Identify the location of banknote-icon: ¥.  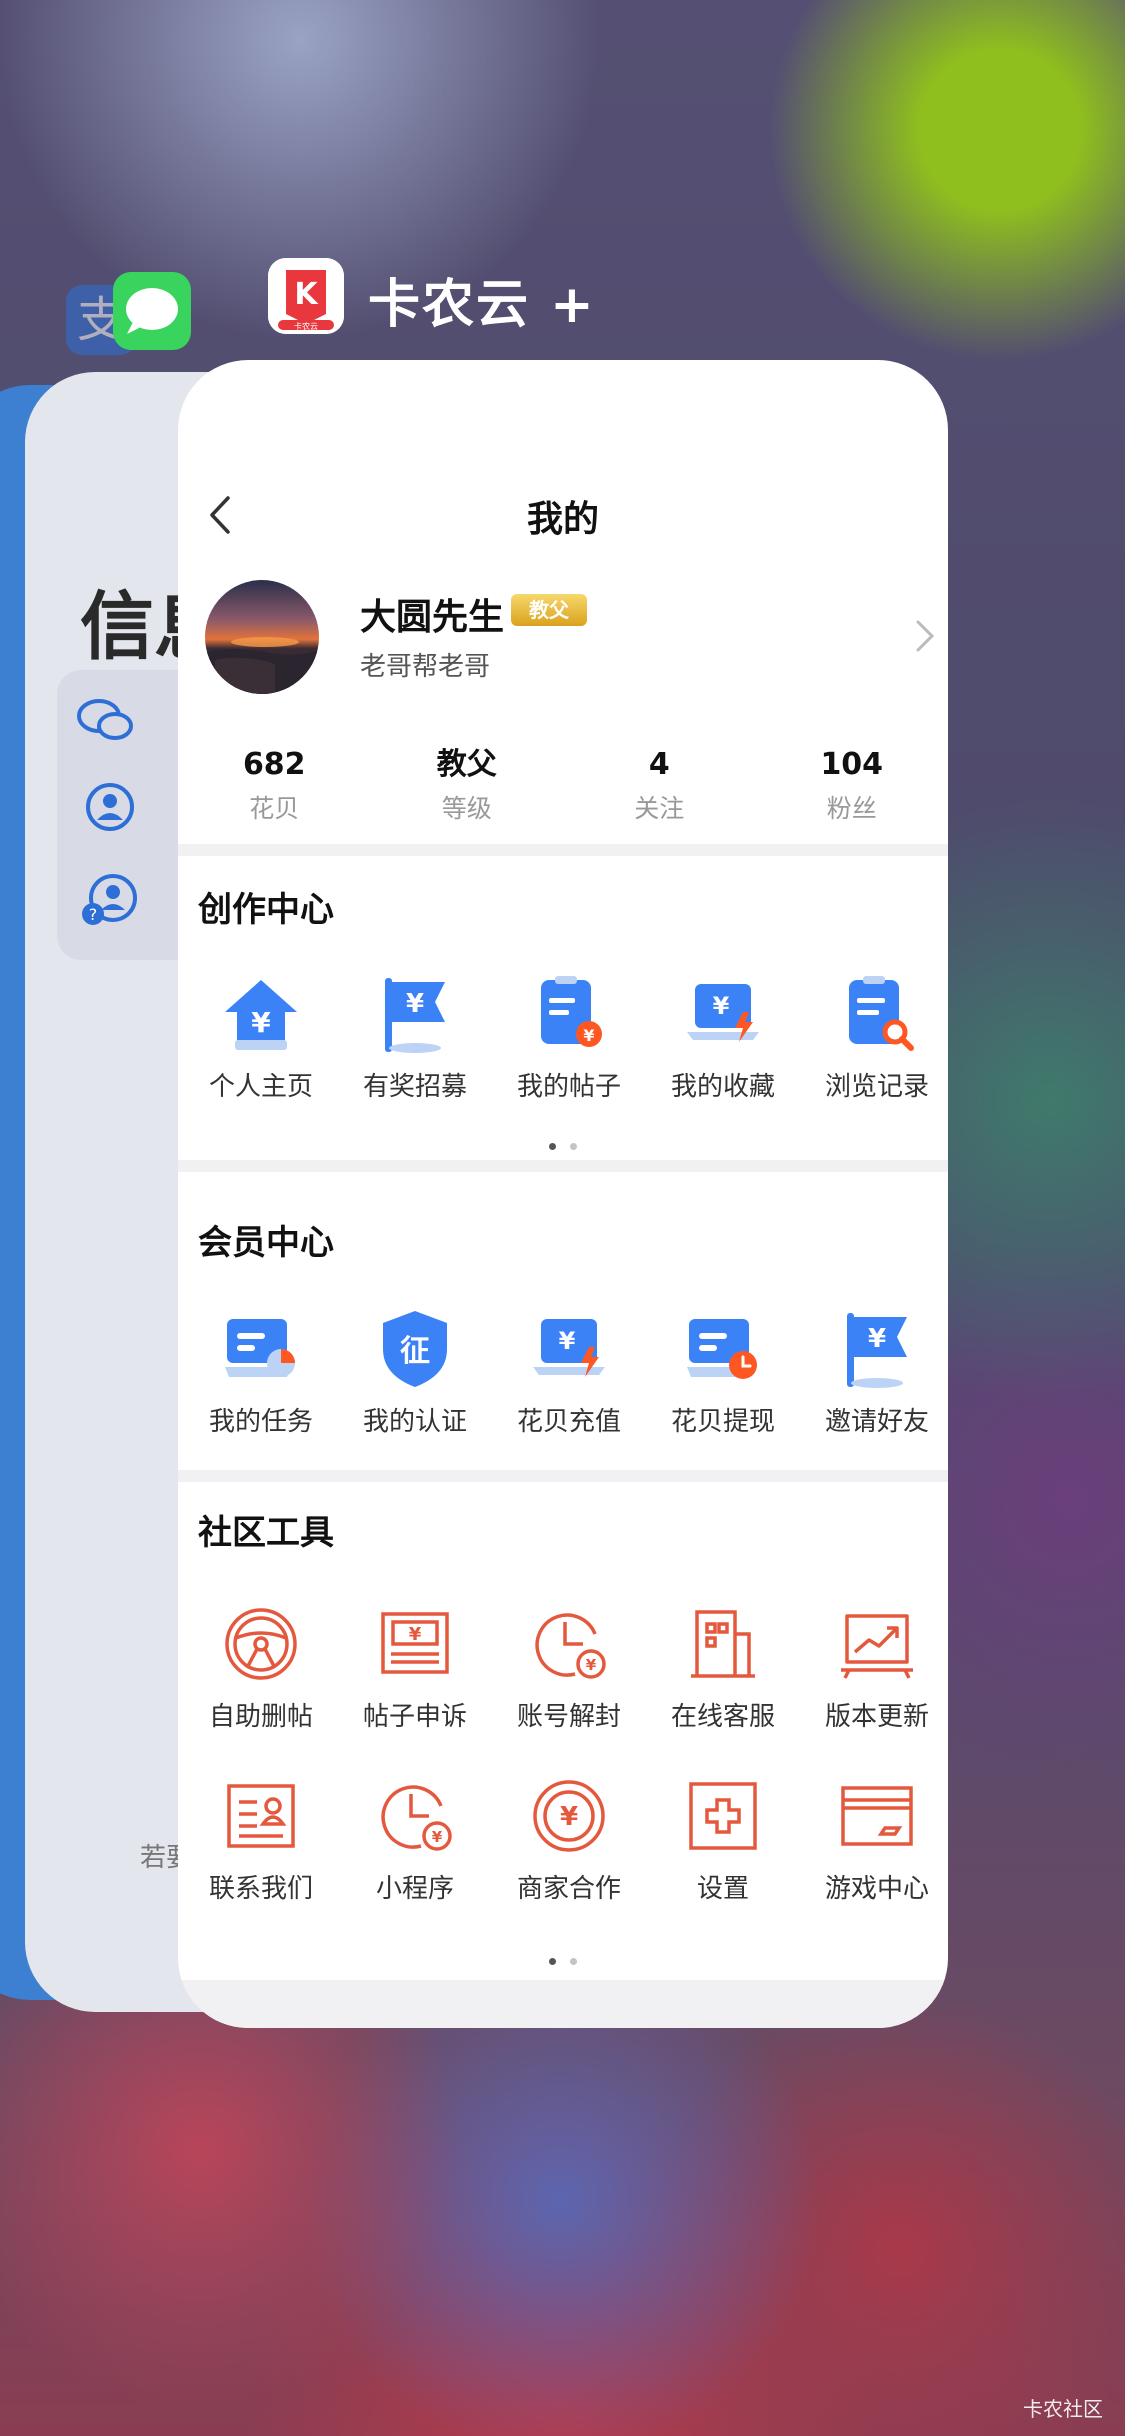
(415, 1643).